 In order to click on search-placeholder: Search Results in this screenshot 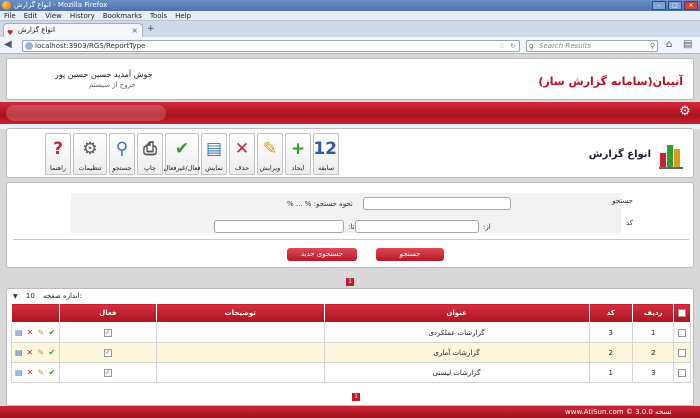, I will do `click(565, 46)`.